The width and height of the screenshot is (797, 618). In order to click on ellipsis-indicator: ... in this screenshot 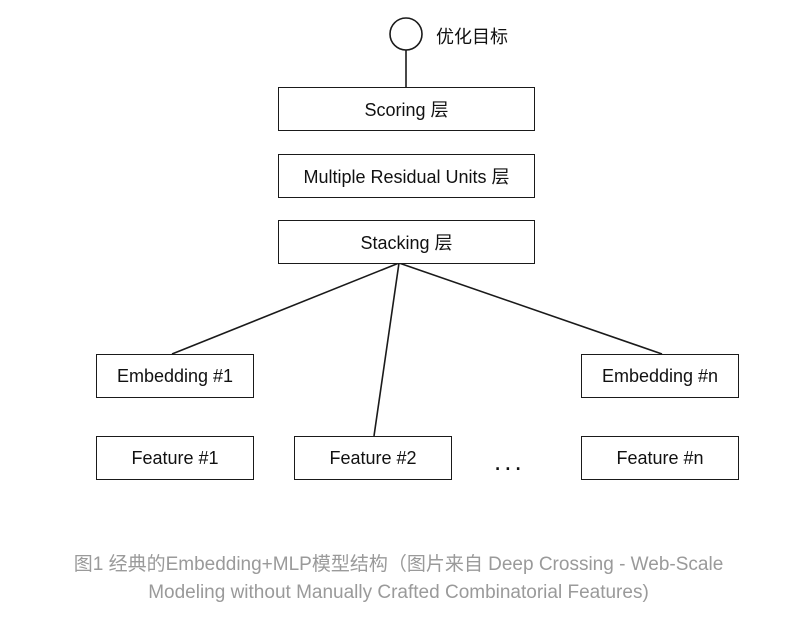, I will do `click(509, 461)`.